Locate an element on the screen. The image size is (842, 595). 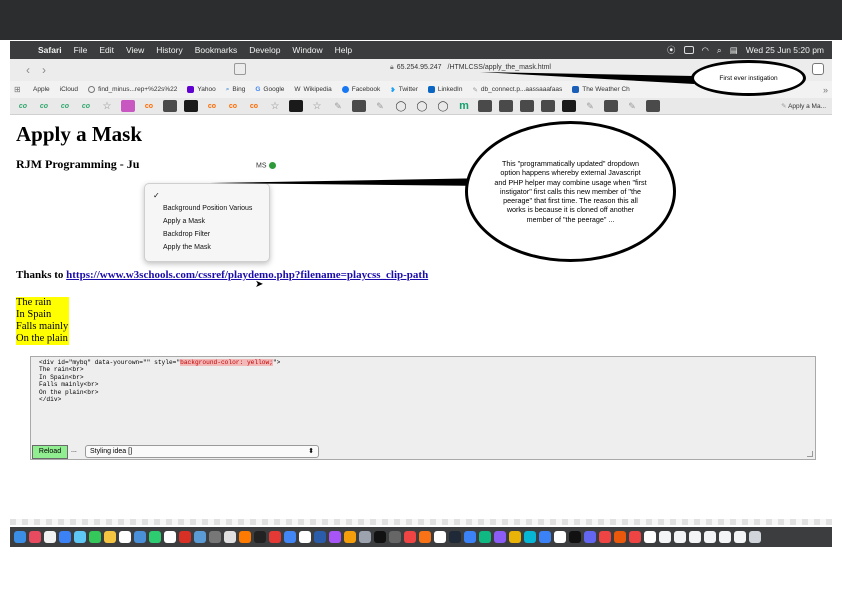
favourite-facebook: Facebook is located at coordinates (360, 89).